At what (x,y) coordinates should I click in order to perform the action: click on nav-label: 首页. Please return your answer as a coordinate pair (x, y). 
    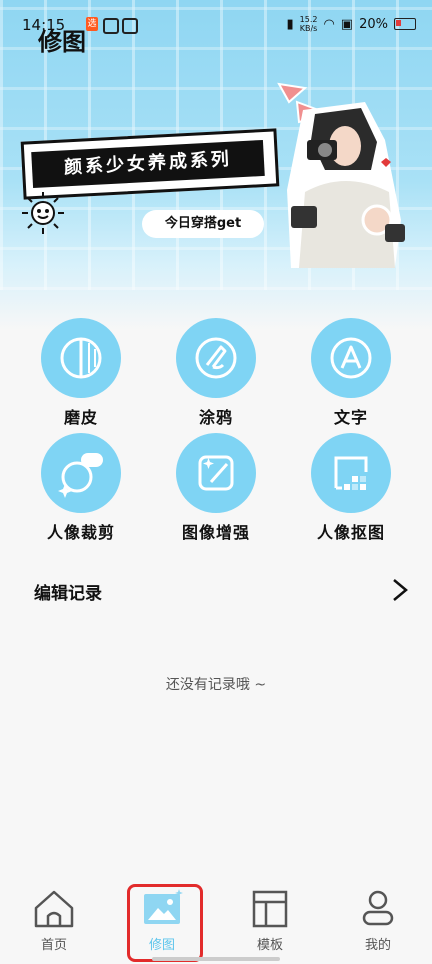
    Looking at the image, I should click on (53, 945).